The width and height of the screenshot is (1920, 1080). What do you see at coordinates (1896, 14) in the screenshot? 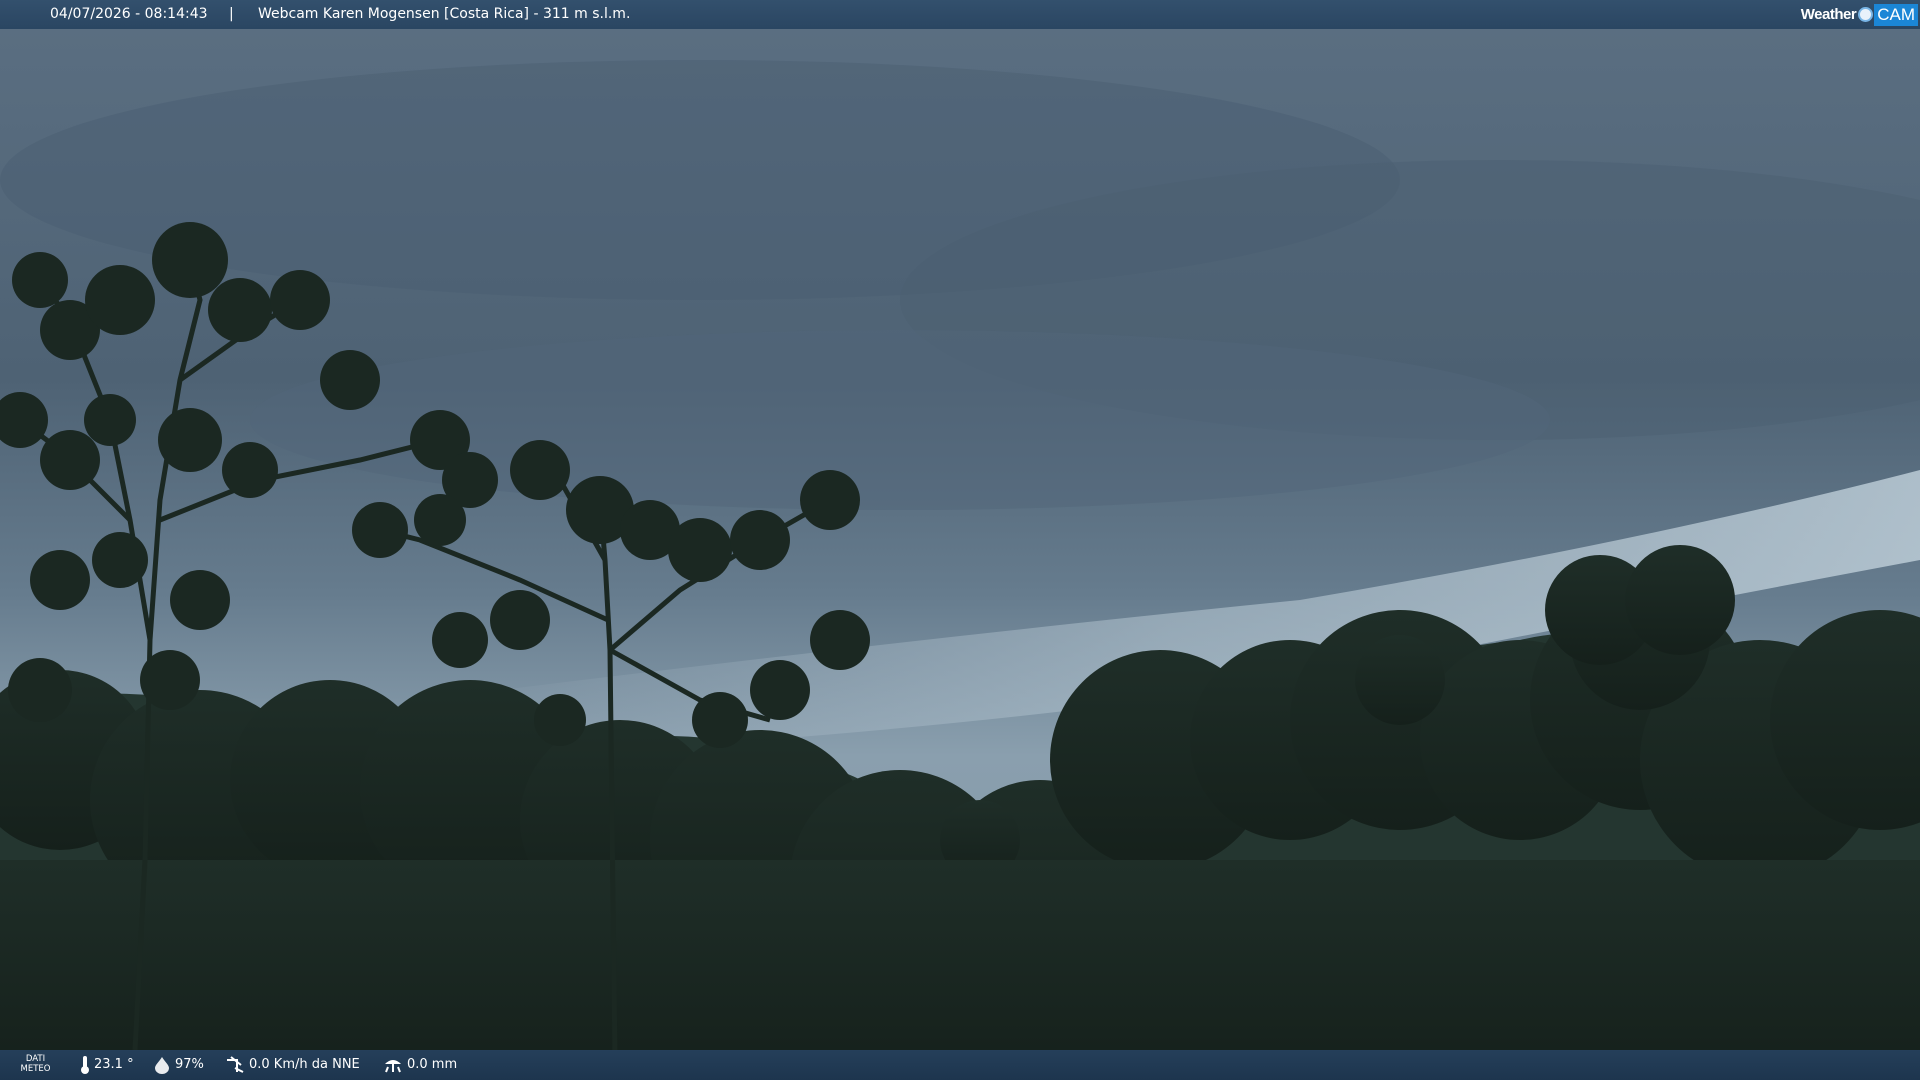
I see `logo-word-cam: CAM` at bounding box center [1896, 14].